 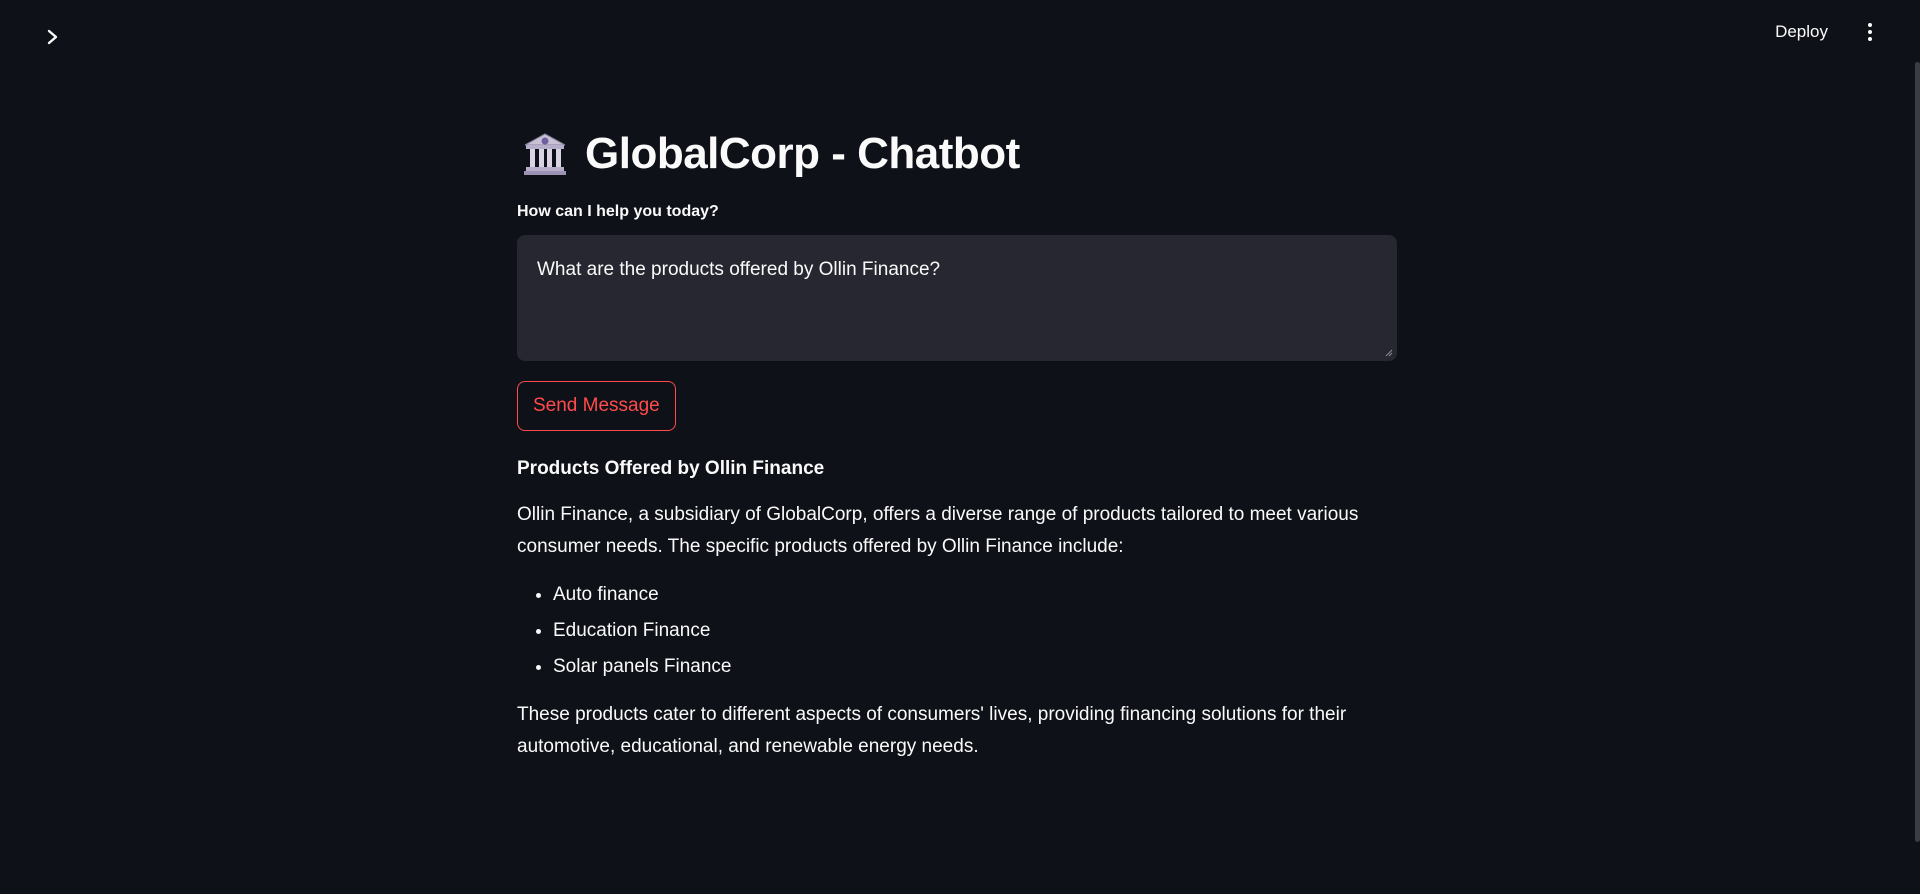 What do you see at coordinates (975, 631) in the screenshot?
I see `list-item: Education Finance` at bounding box center [975, 631].